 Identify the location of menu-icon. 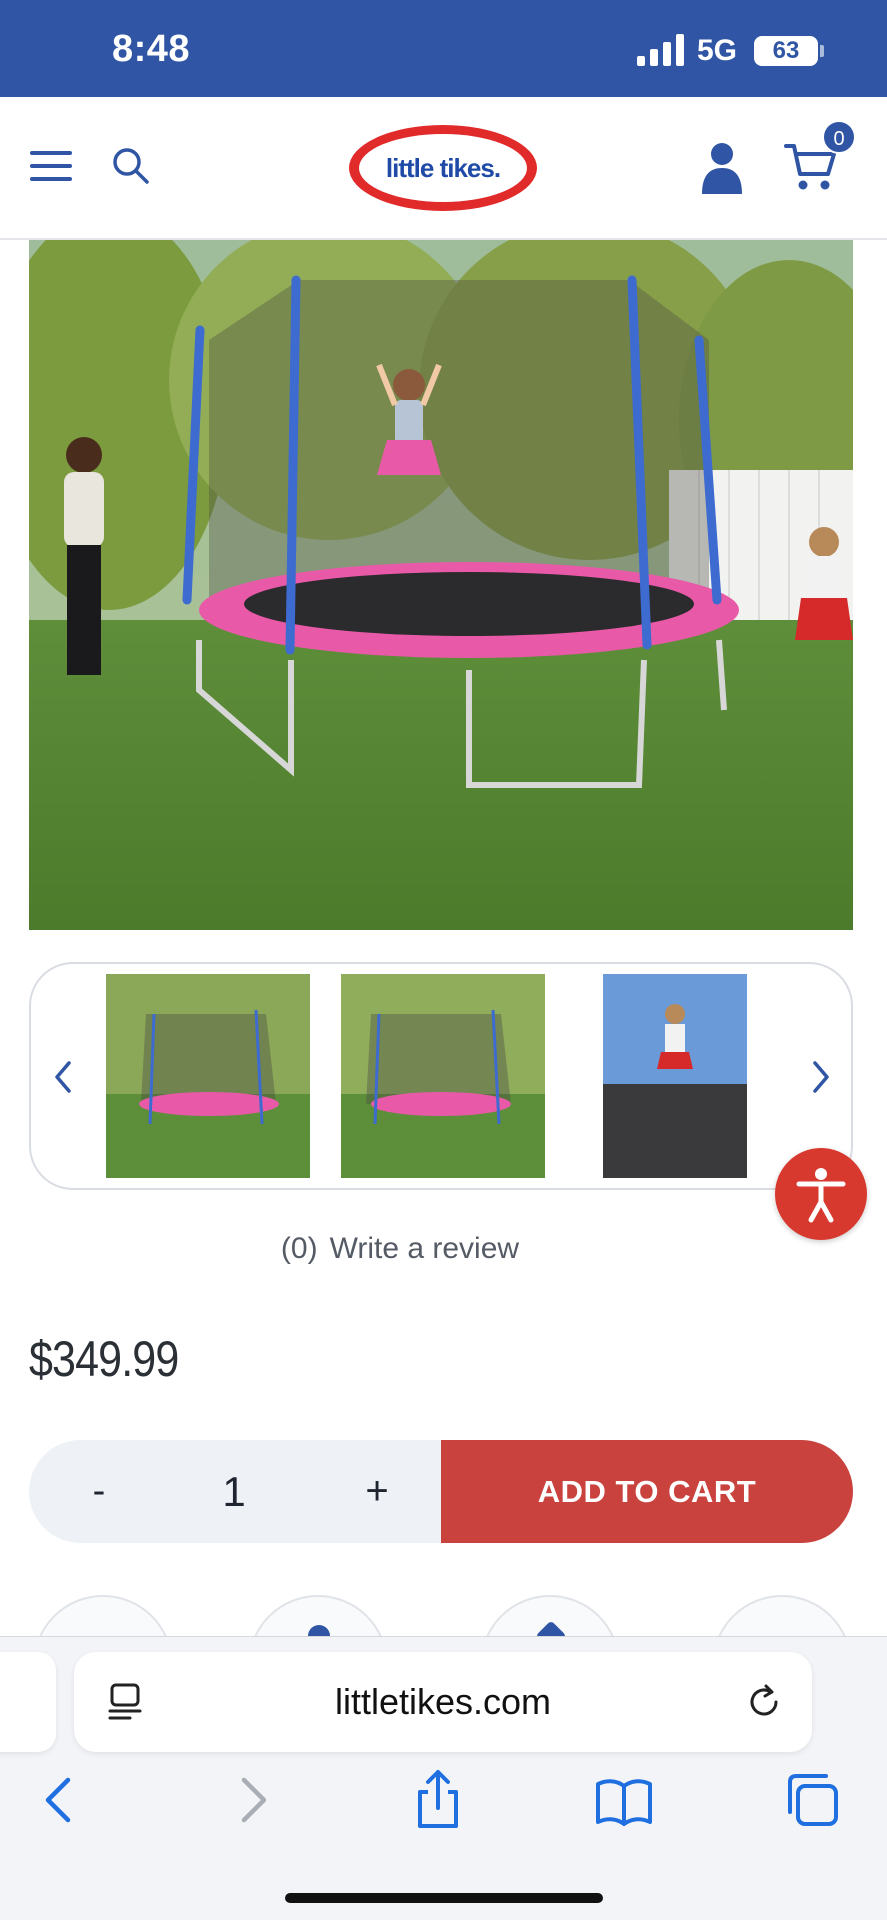
(51, 166).